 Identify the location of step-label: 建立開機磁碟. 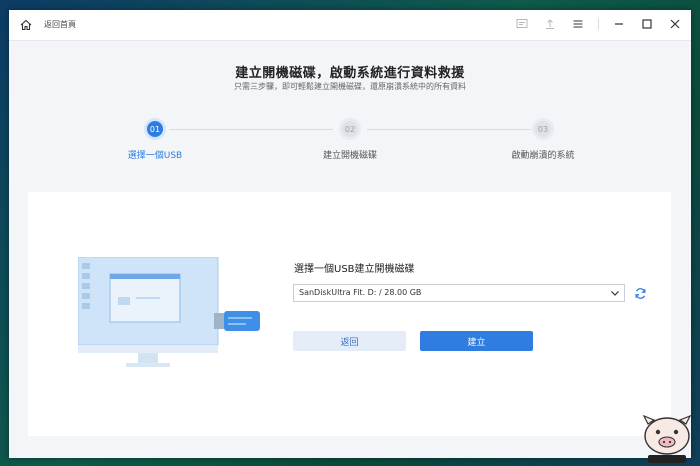
(349, 156).